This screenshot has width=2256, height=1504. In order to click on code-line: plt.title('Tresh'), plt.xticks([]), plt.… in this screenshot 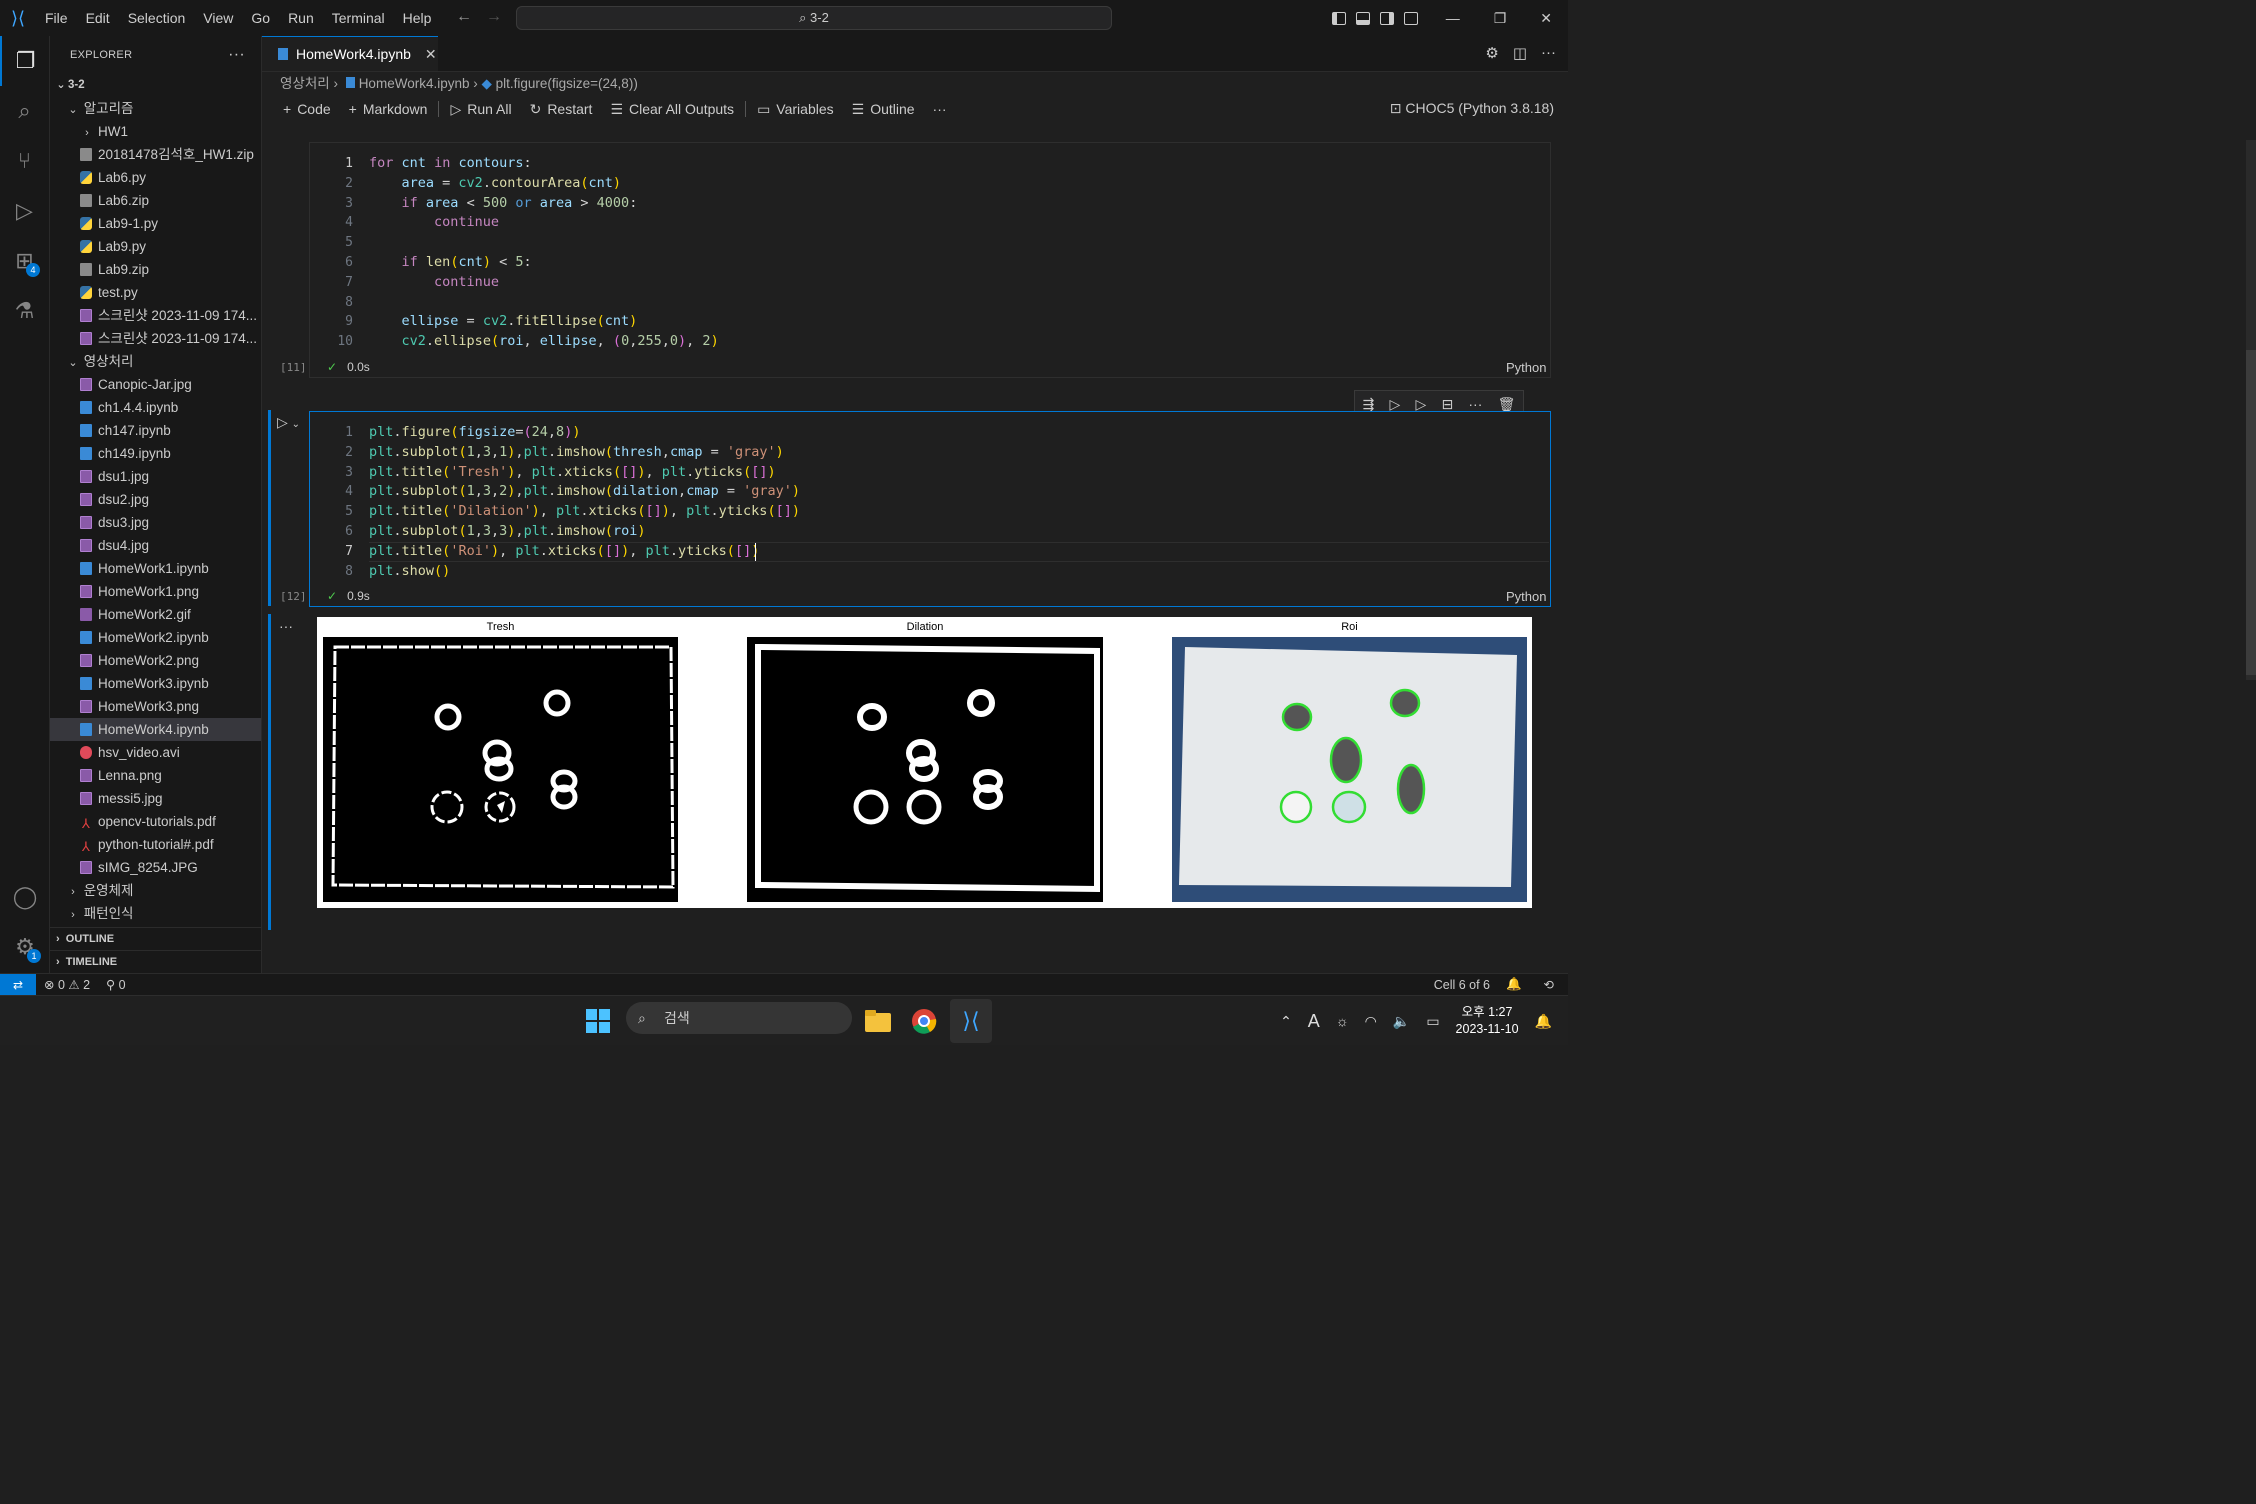, I will do `click(572, 472)`.